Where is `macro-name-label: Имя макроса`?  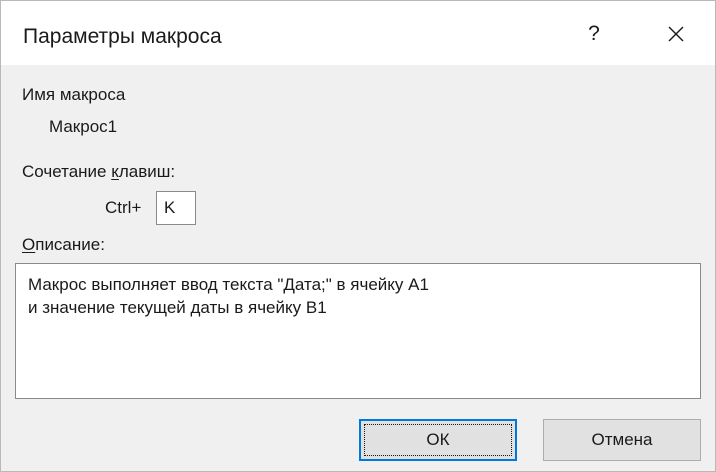
macro-name-label: Имя макроса is located at coordinates (74, 94).